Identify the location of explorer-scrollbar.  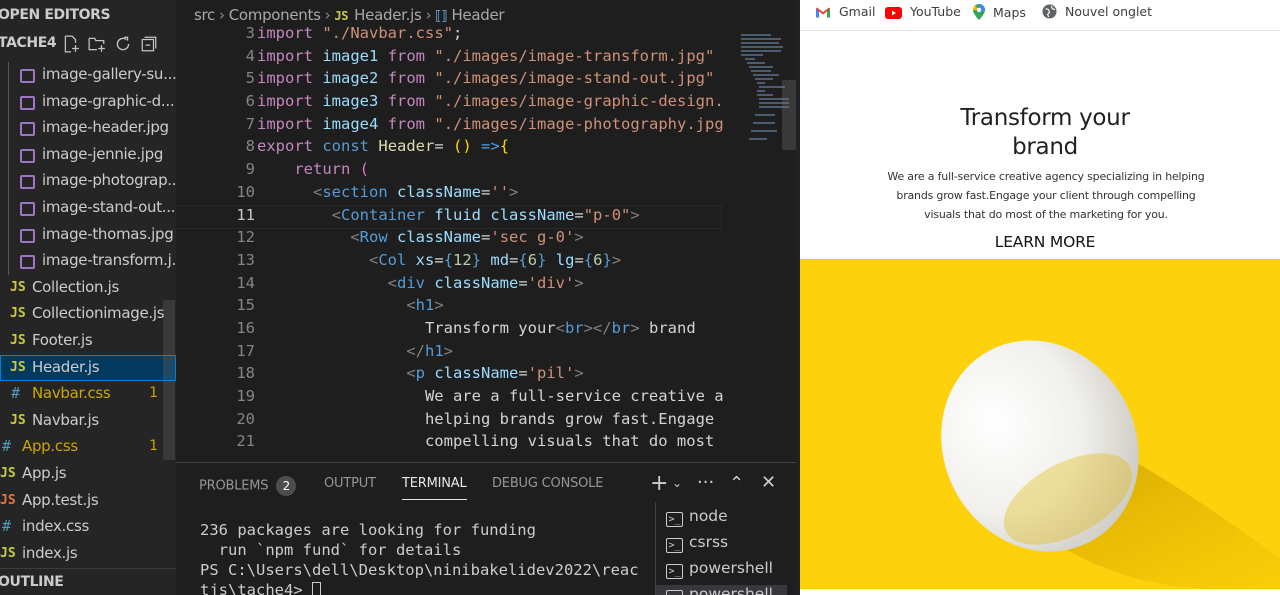
(169, 380).